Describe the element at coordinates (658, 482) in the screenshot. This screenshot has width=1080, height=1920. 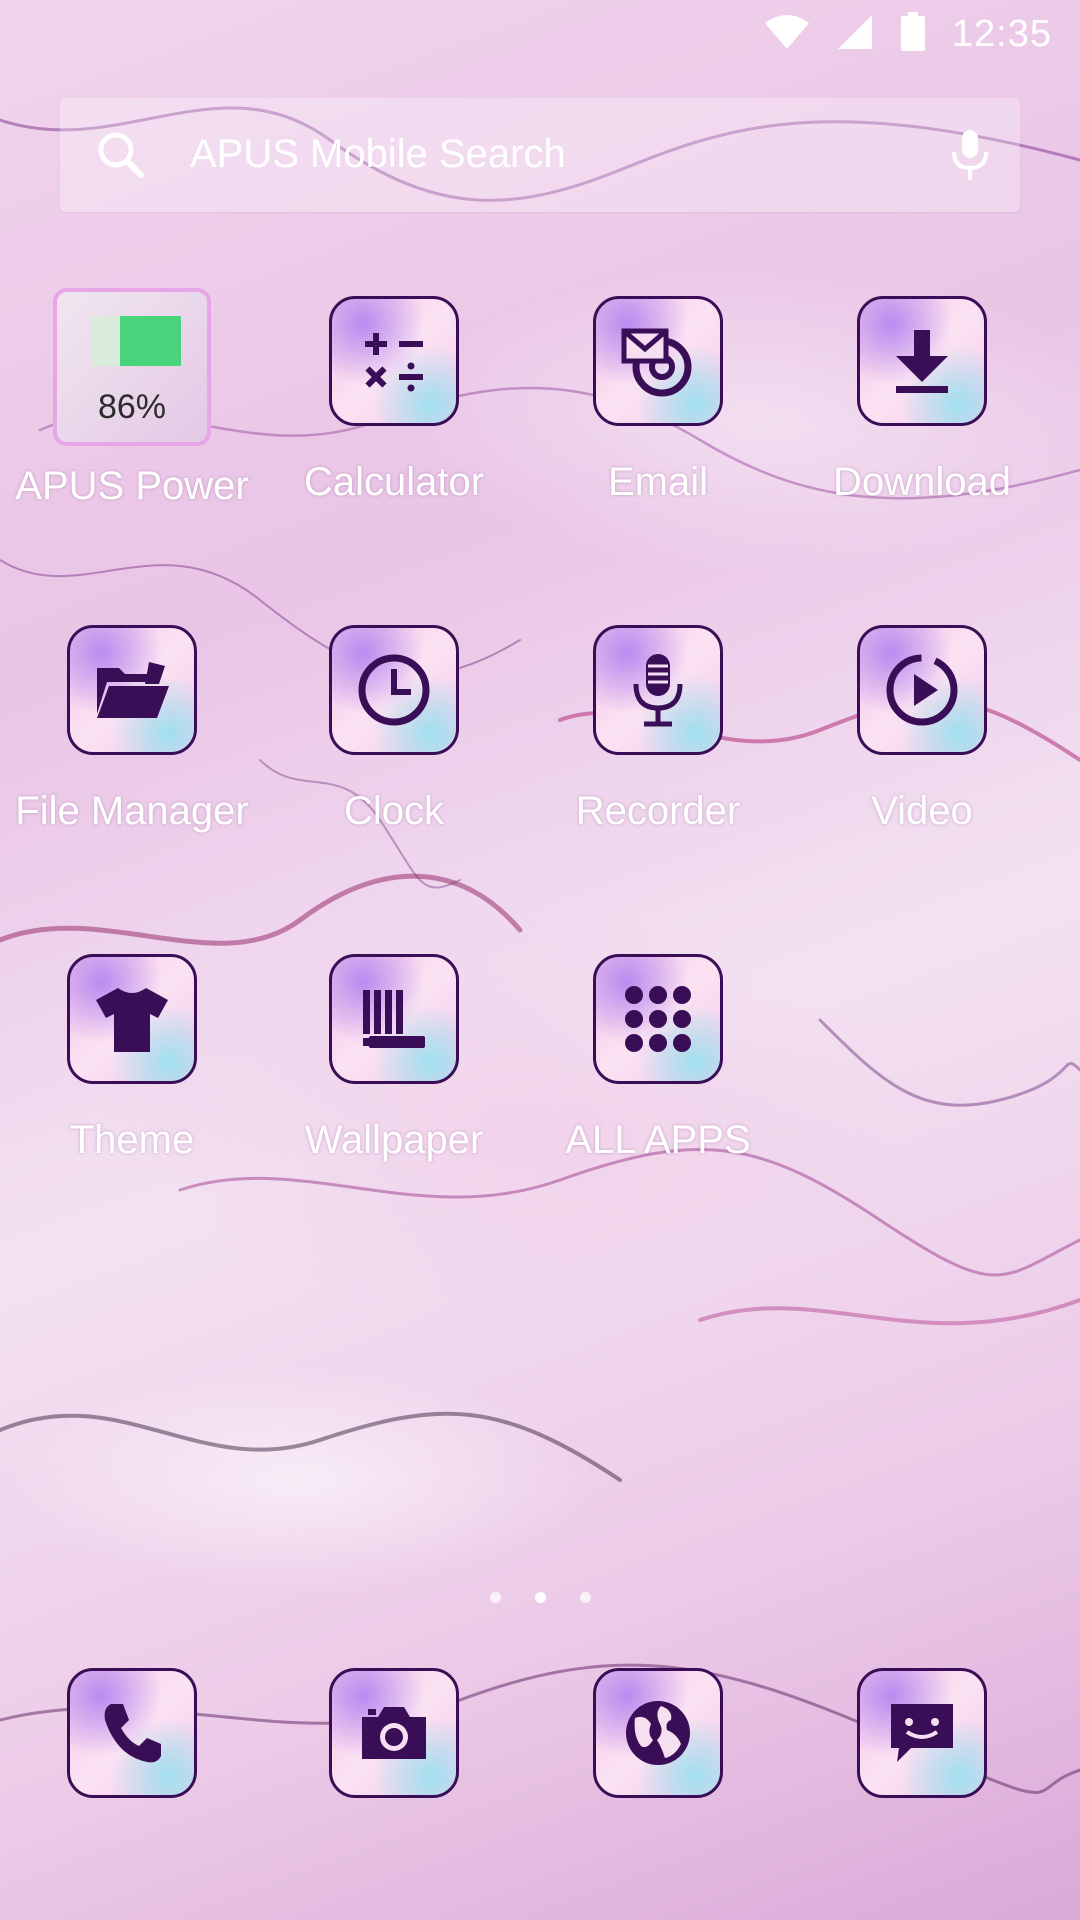
I see `app-label: Email` at that location.